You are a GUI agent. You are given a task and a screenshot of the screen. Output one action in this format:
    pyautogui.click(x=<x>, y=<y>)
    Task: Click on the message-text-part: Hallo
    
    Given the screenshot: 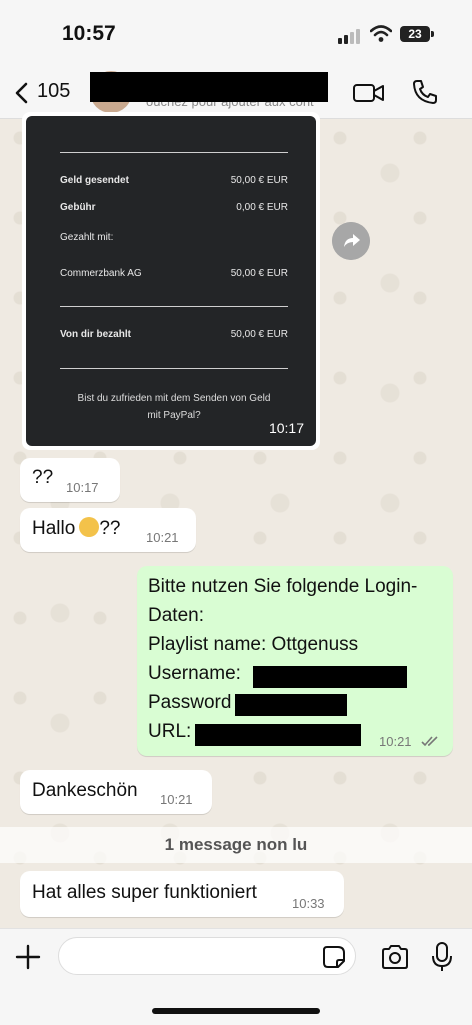 What is the action you would take?
    pyautogui.click(x=54, y=528)
    